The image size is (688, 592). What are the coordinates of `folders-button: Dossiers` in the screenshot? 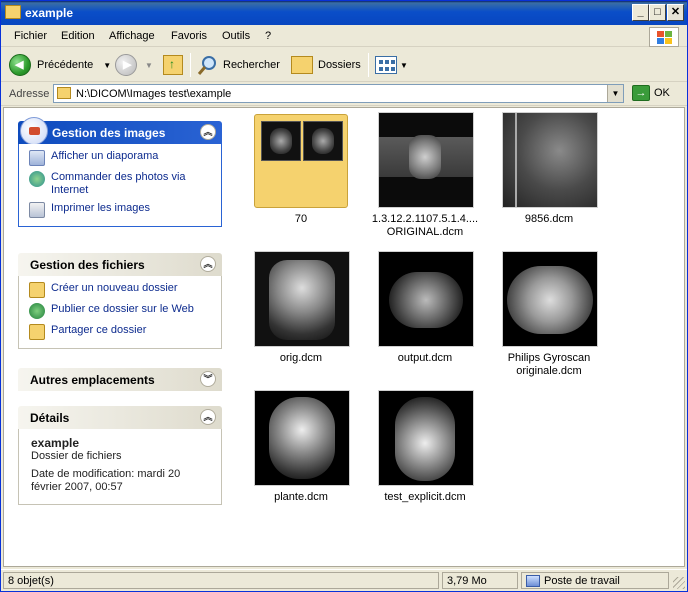 It's located at (326, 65).